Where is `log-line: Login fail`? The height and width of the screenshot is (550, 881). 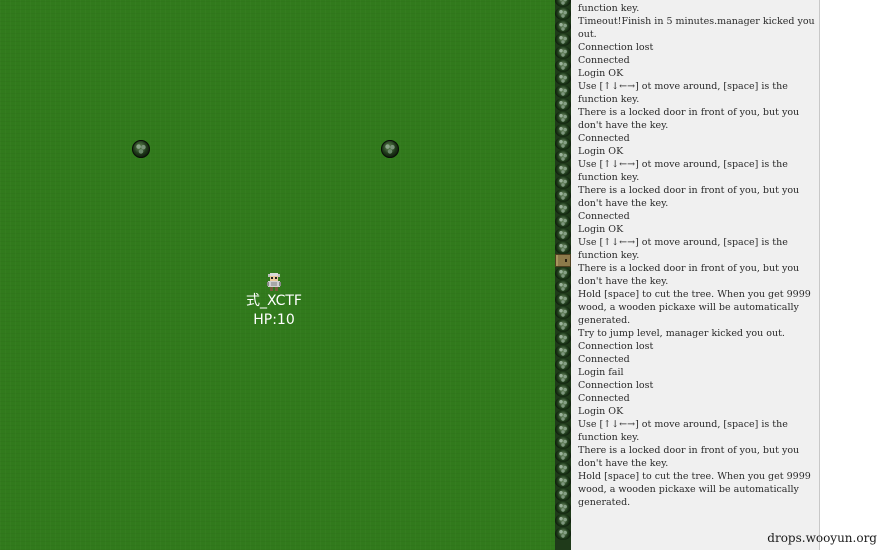 log-line: Login fail is located at coordinates (601, 372).